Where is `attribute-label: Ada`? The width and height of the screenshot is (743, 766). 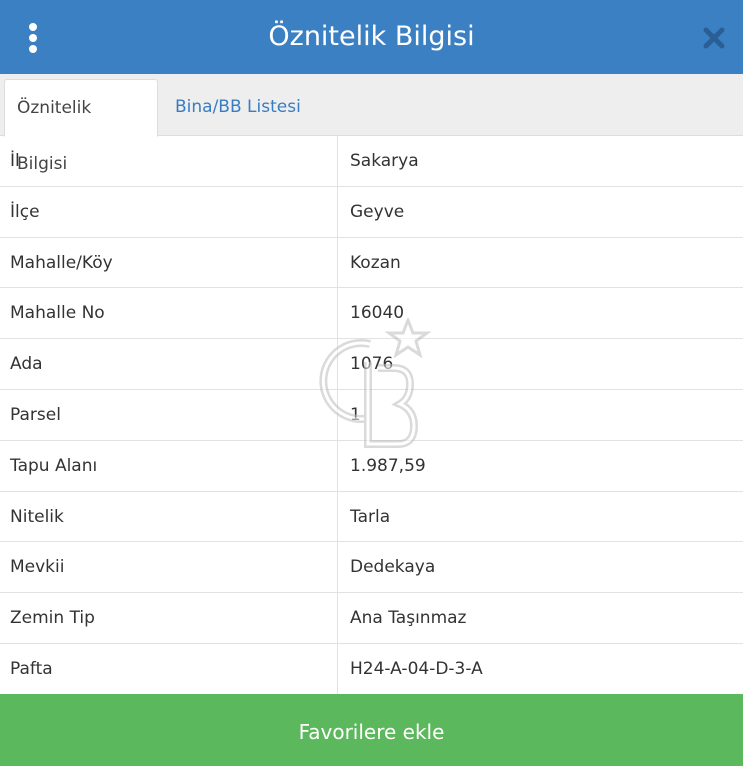
attribute-label: Ada is located at coordinates (26, 364).